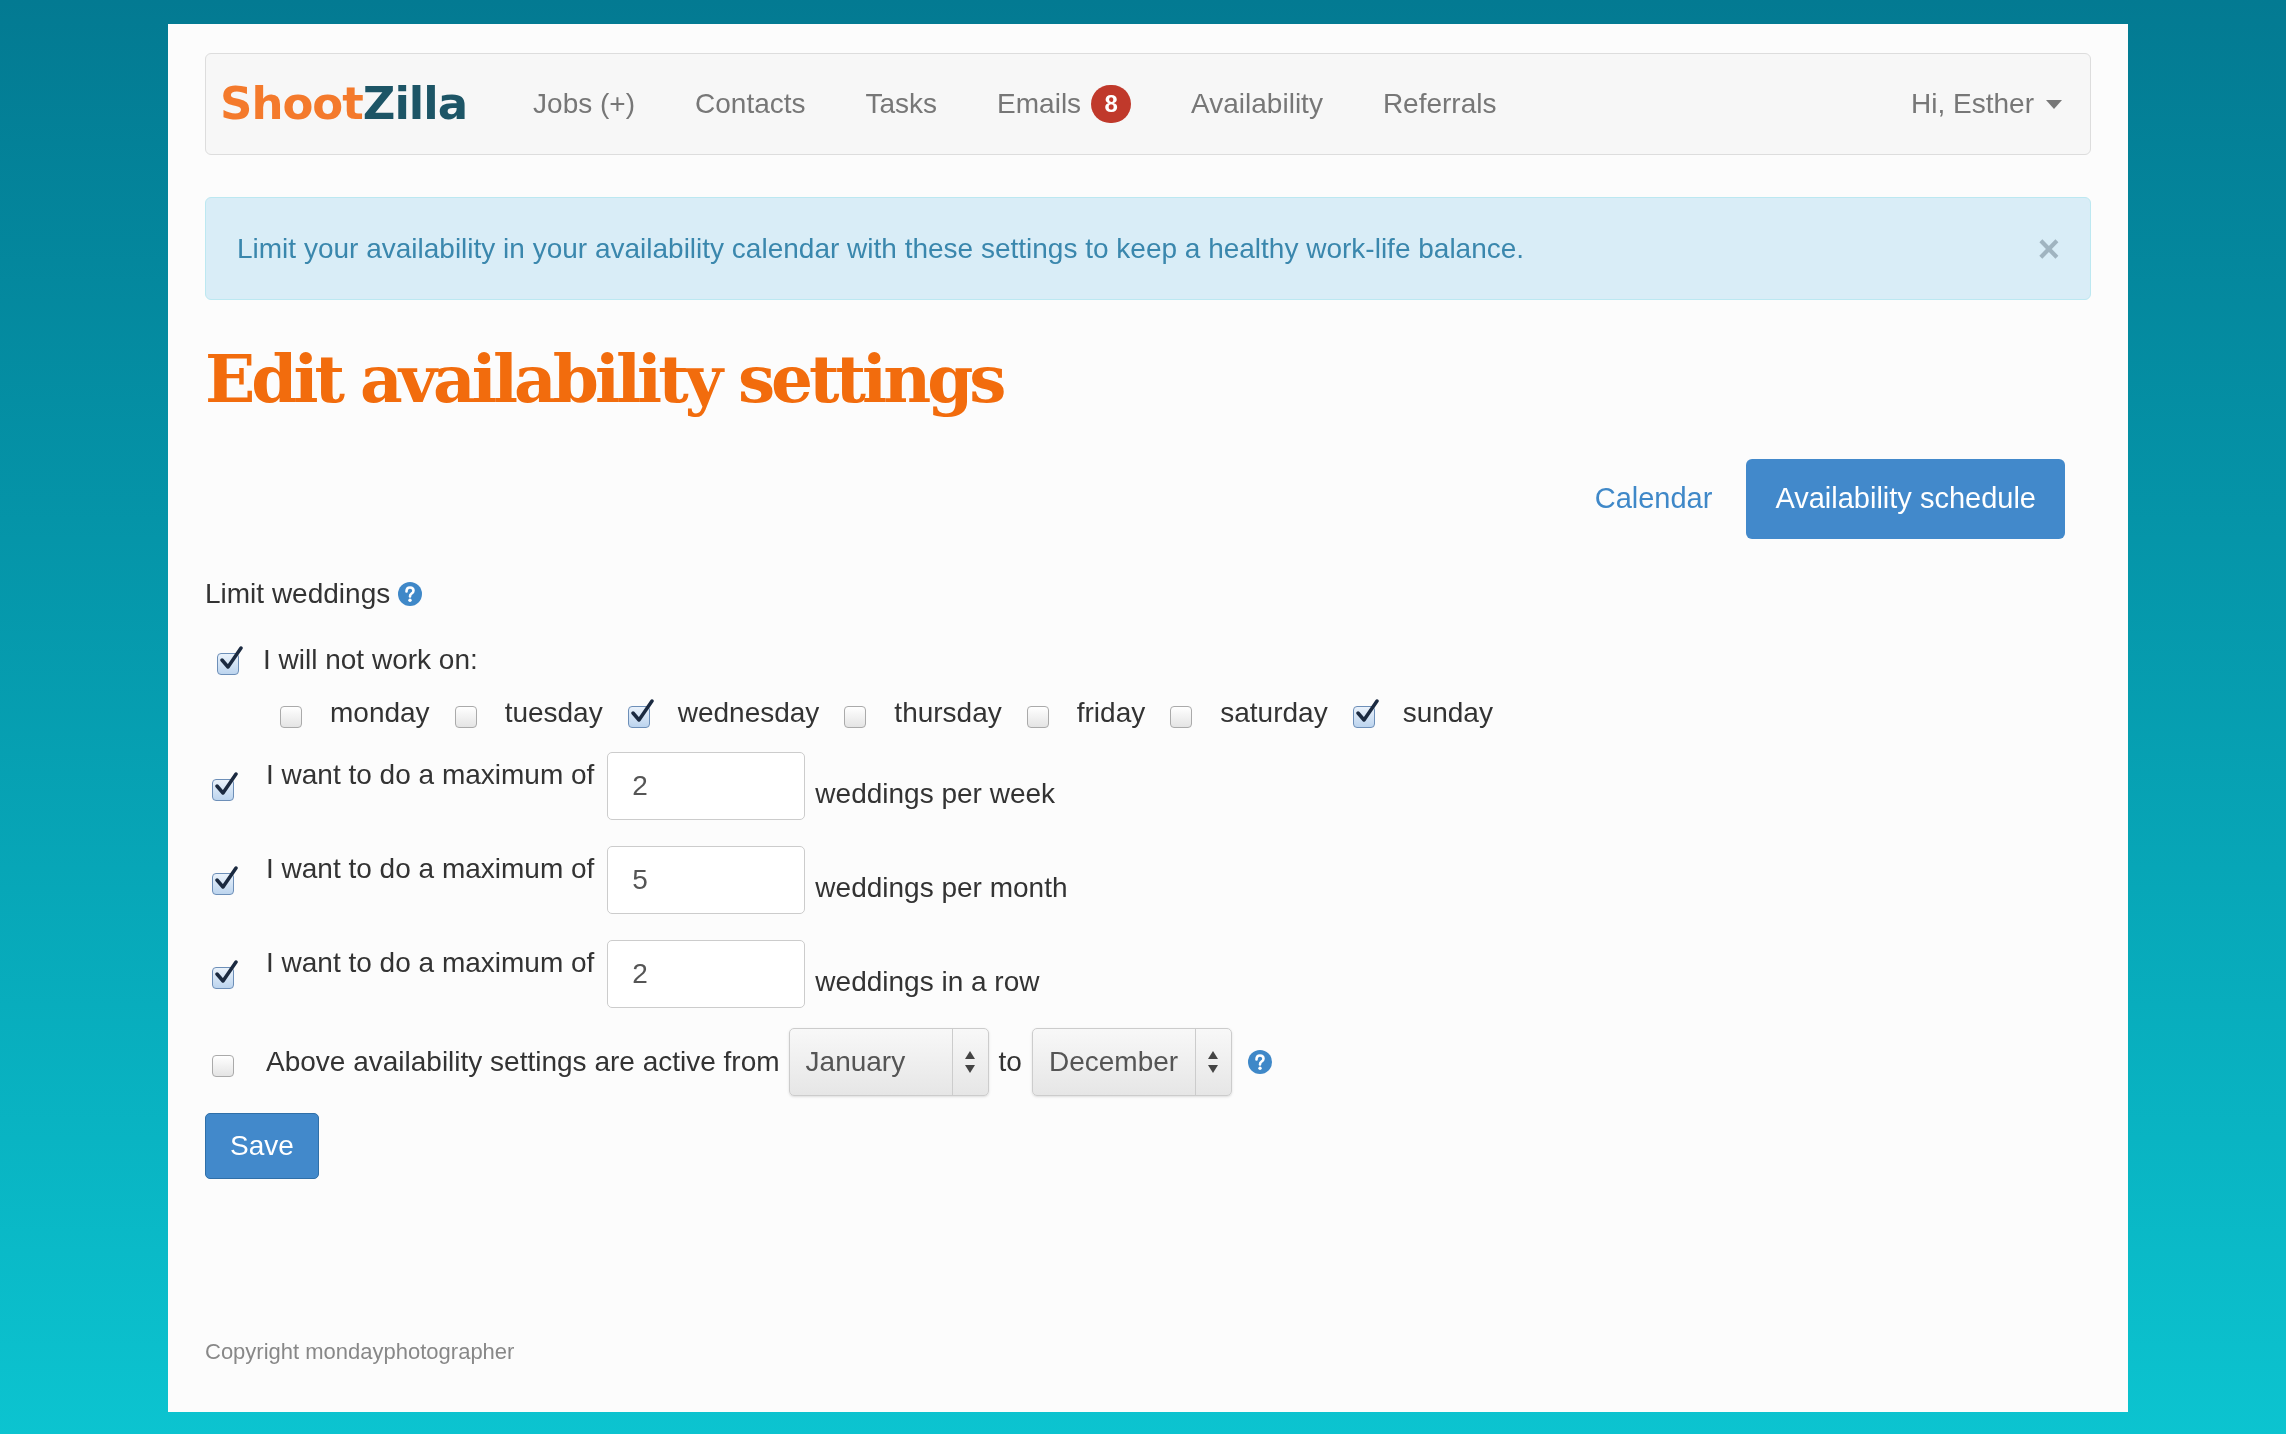 This screenshot has width=2286, height=1434. I want to click on month-select: January, so click(888, 1062).